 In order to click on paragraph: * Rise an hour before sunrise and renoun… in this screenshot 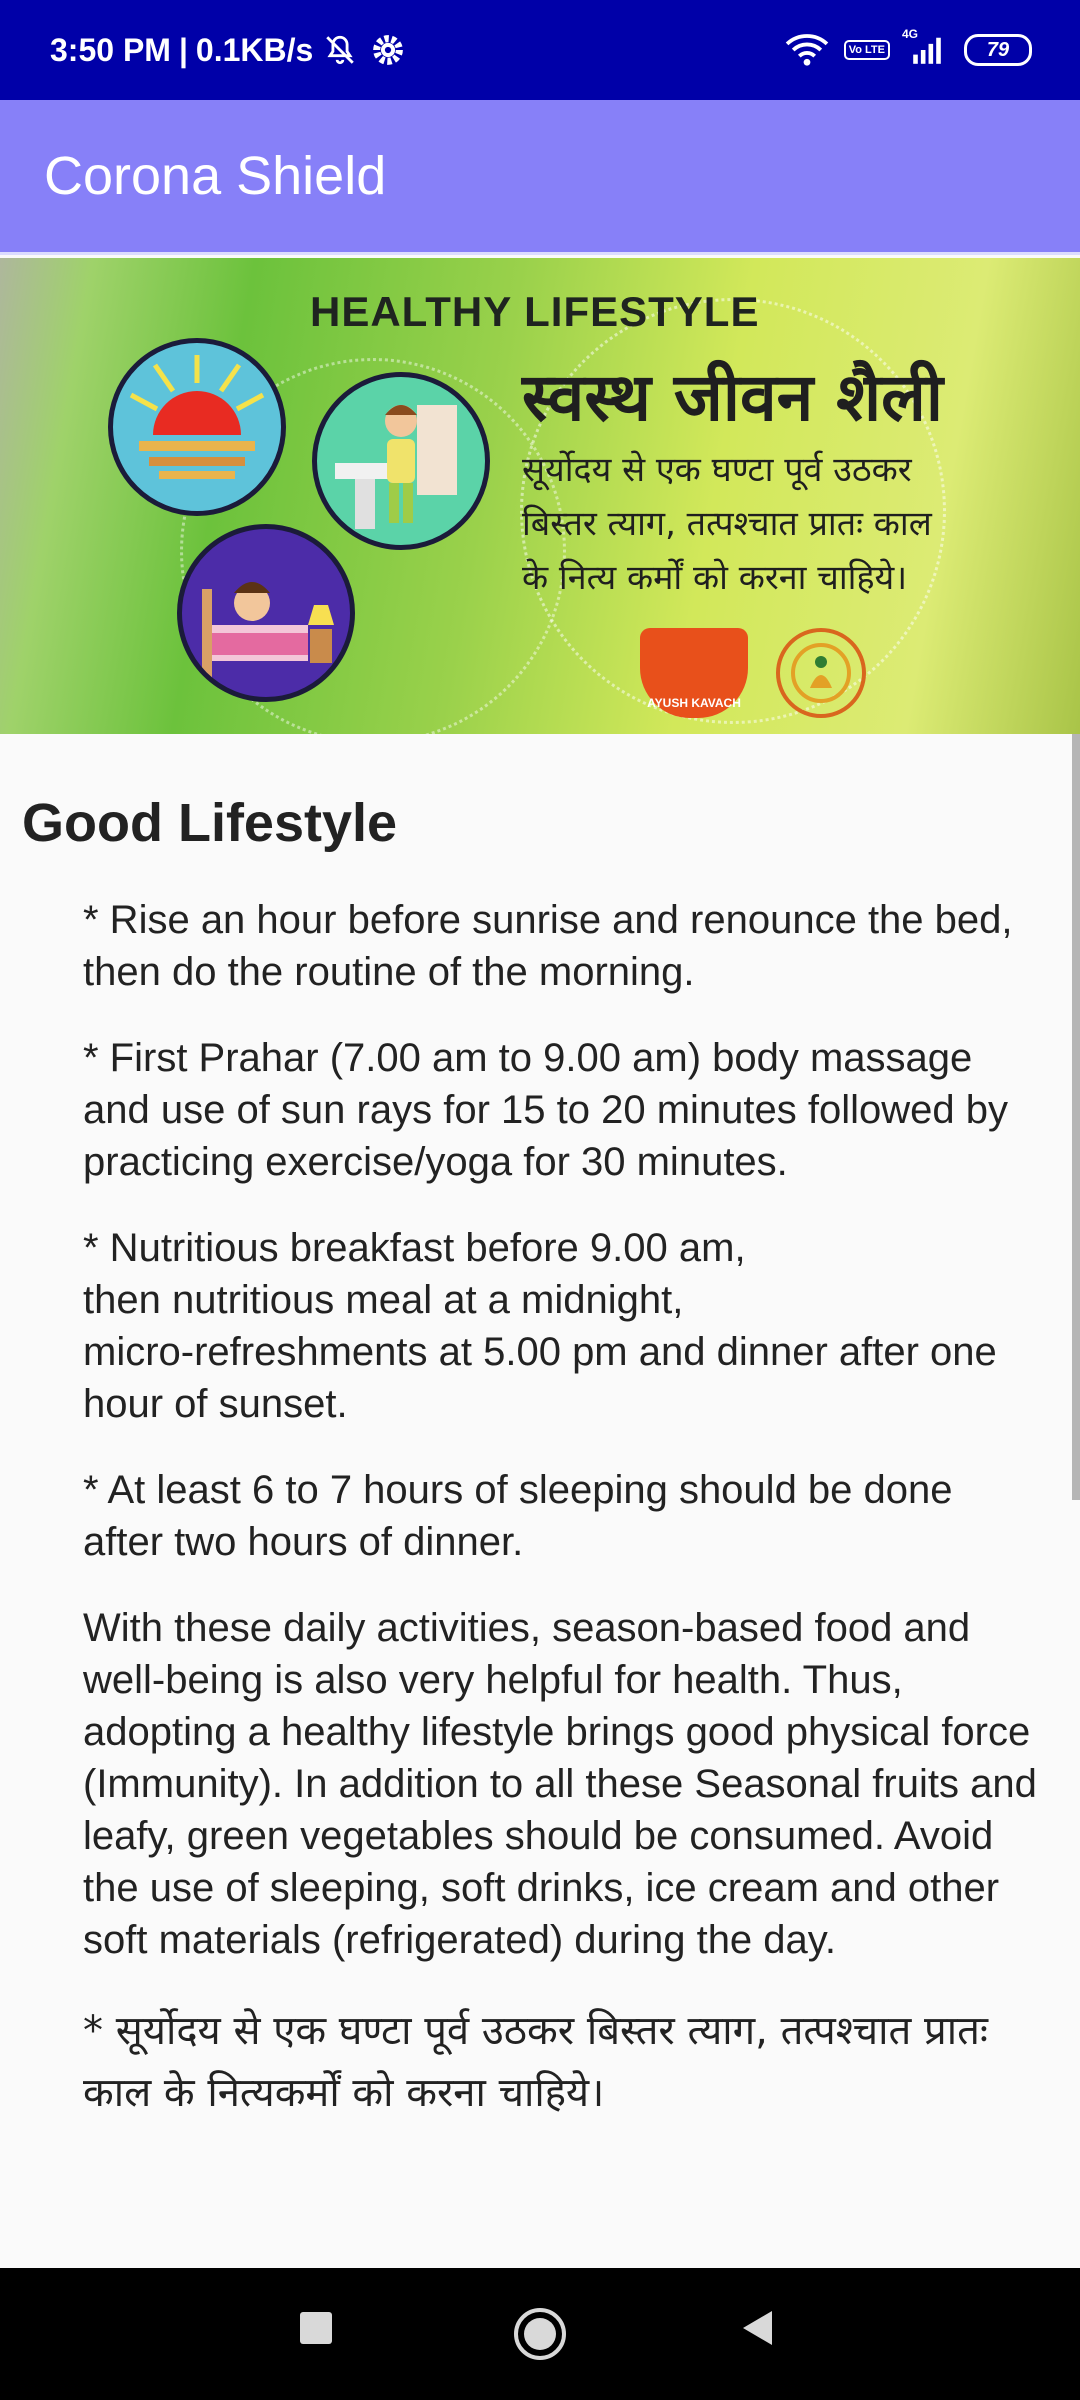, I will do `click(548, 946)`.